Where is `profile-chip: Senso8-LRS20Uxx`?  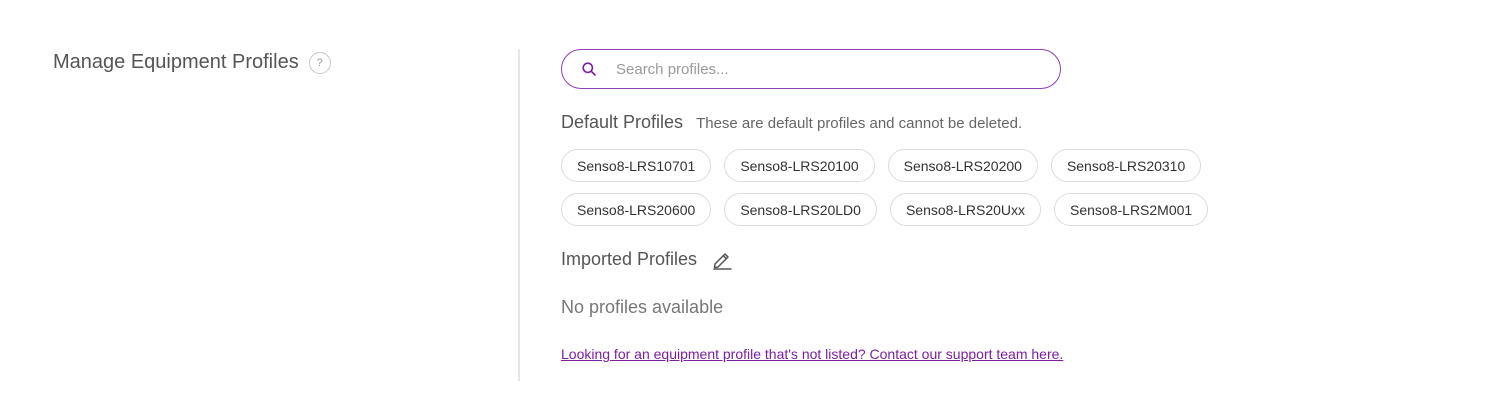
profile-chip: Senso8-LRS20Uxx is located at coordinates (965, 209).